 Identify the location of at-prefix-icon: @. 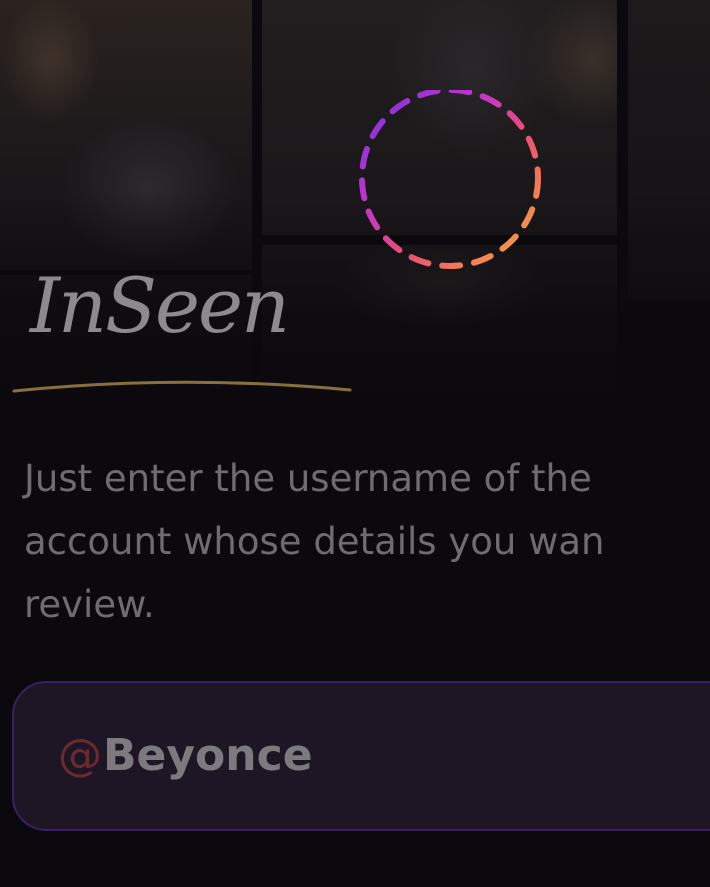
(80, 755).